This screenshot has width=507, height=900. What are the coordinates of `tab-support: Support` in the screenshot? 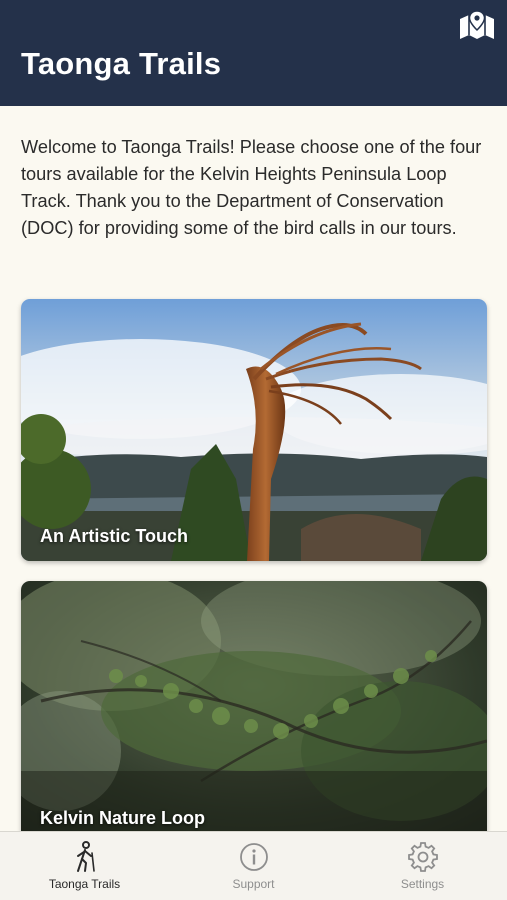 It's located at (253, 866).